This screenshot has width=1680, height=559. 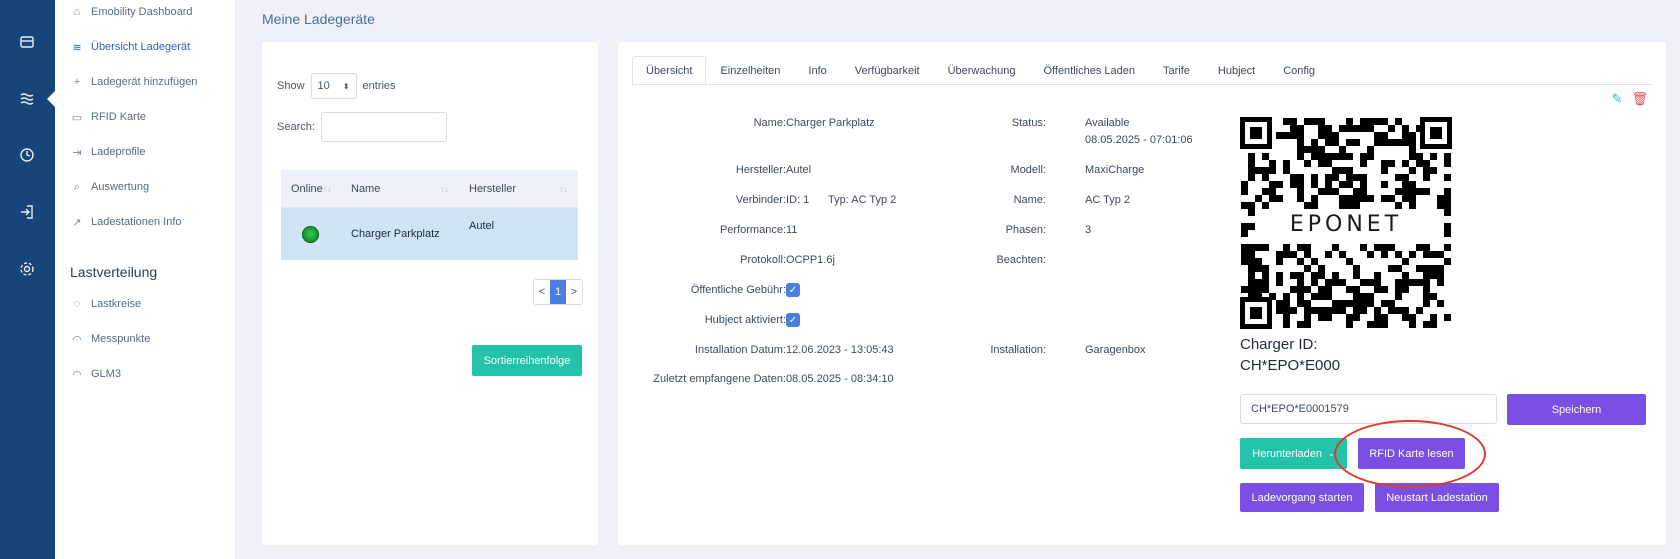 I want to click on trash-icon: 🗑, so click(x=1639, y=99).